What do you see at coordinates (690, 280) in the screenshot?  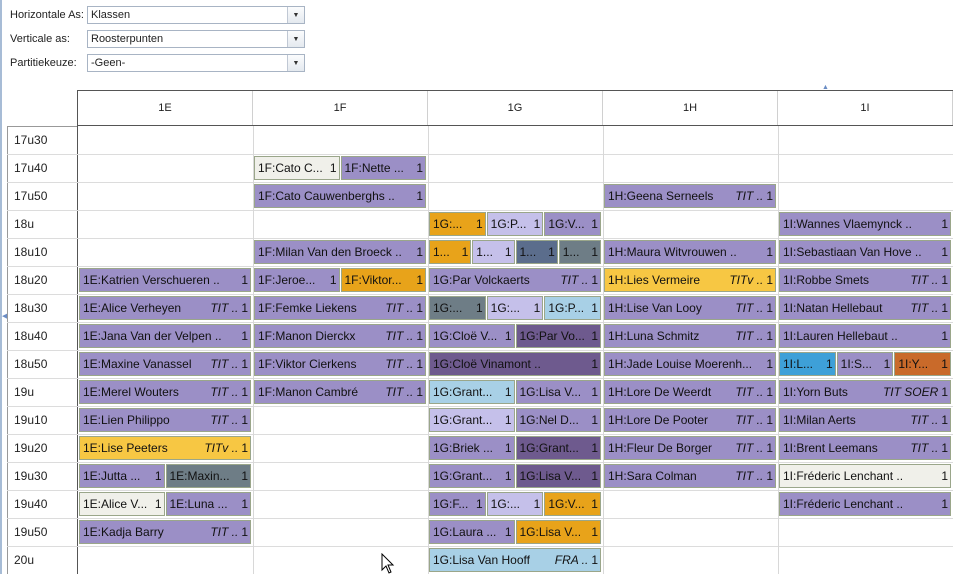 I see `schedule-entry: 1H:Lies Vermeire TITv .. 1` at bounding box center [690, 280].